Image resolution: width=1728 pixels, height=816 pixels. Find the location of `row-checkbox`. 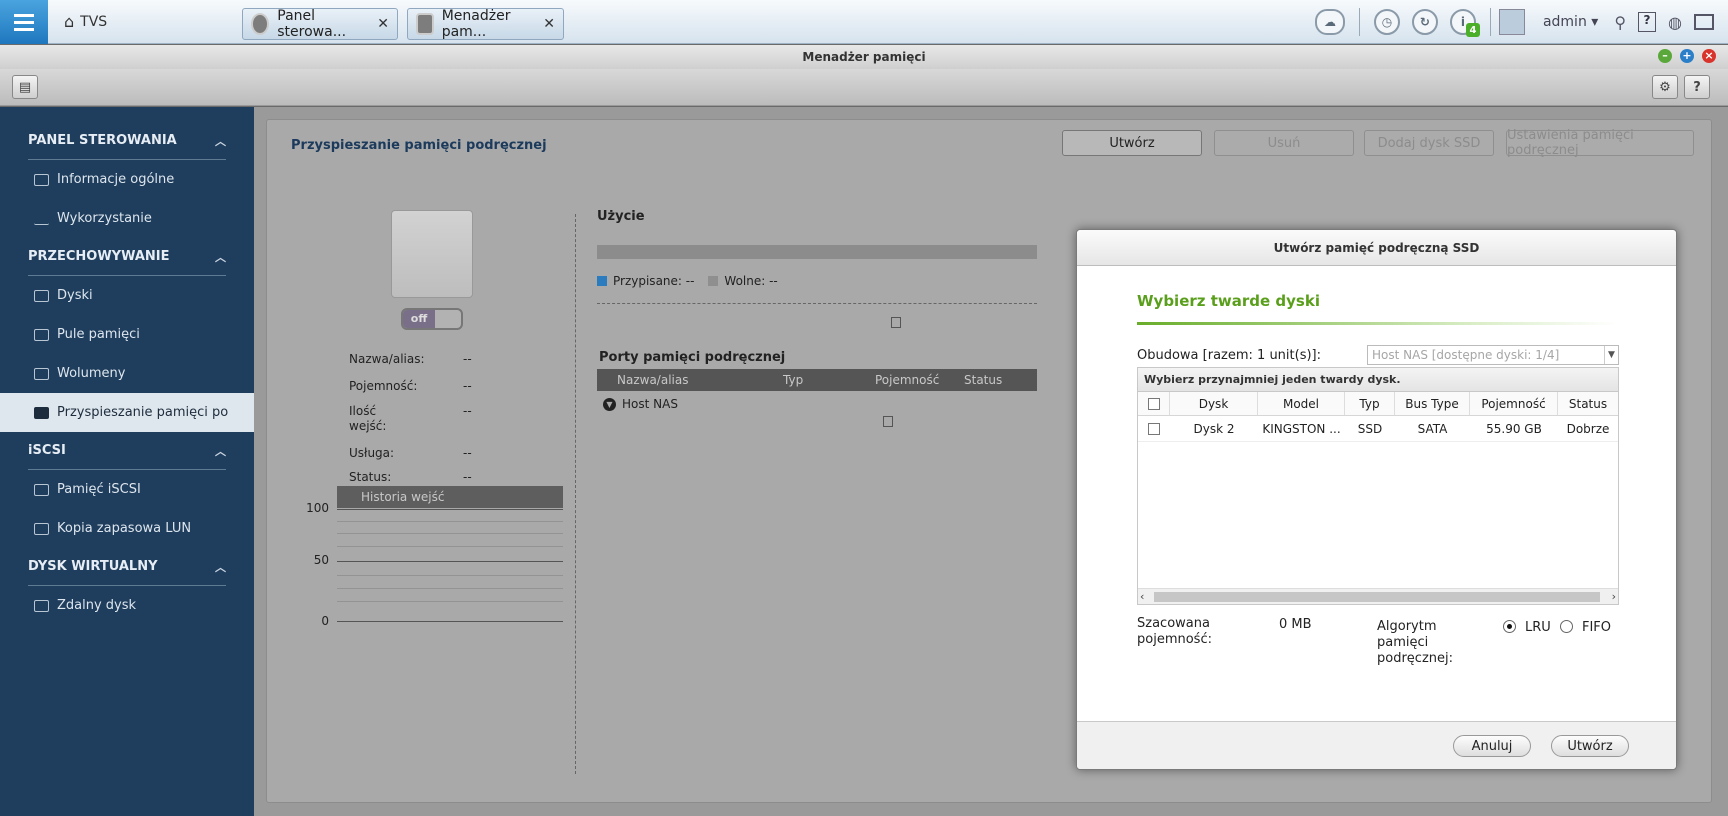

row-checkbox is located at coordinates (1154, 428).